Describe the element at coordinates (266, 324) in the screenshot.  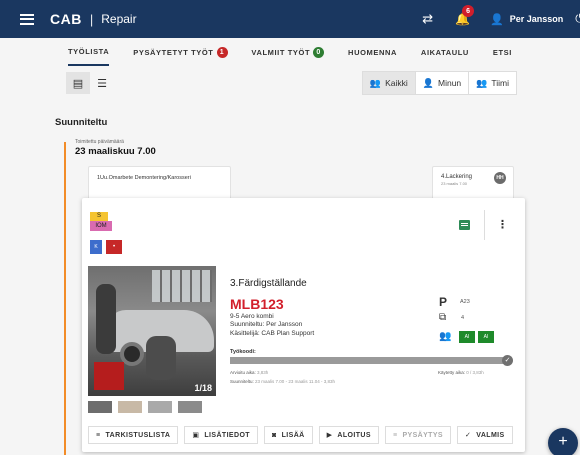
I see `planner: Suunniteltu: Per Jansson` at that location.